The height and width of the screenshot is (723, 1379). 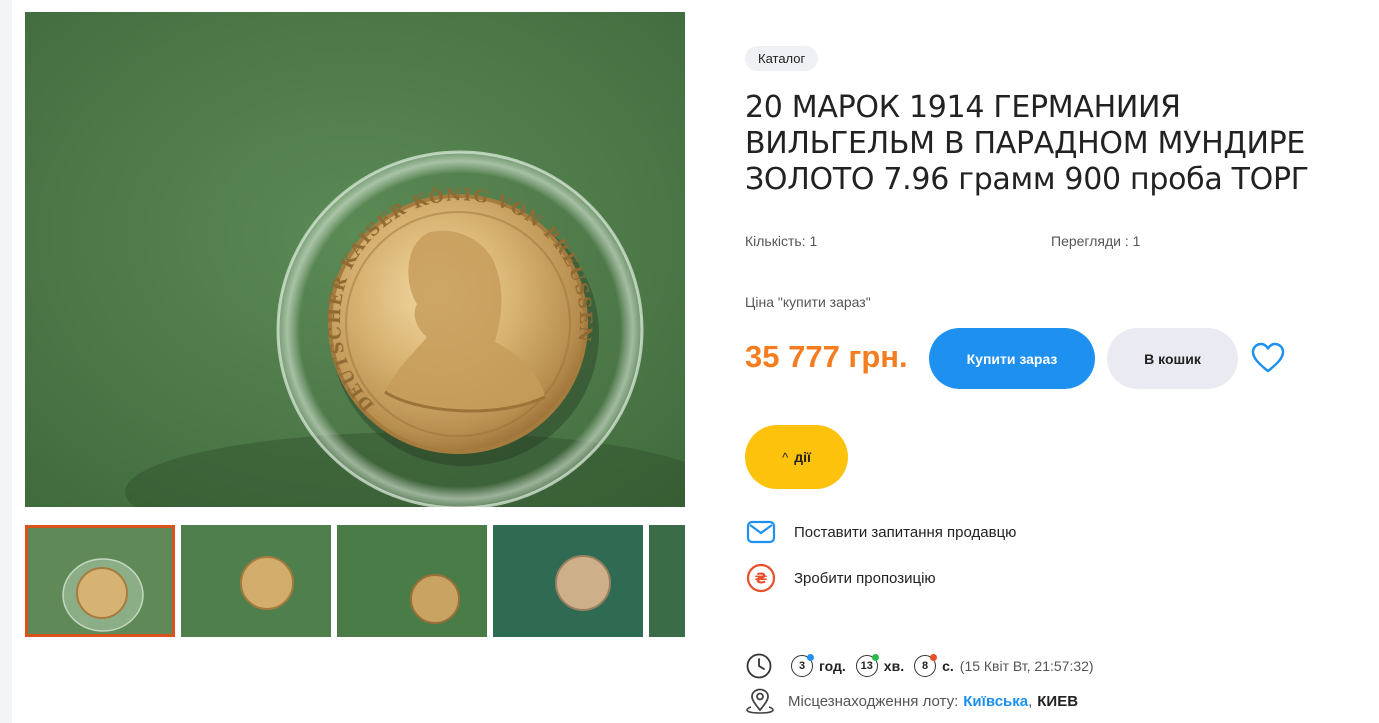 I want to click on envelope-icon, so click(x=761, y=532).